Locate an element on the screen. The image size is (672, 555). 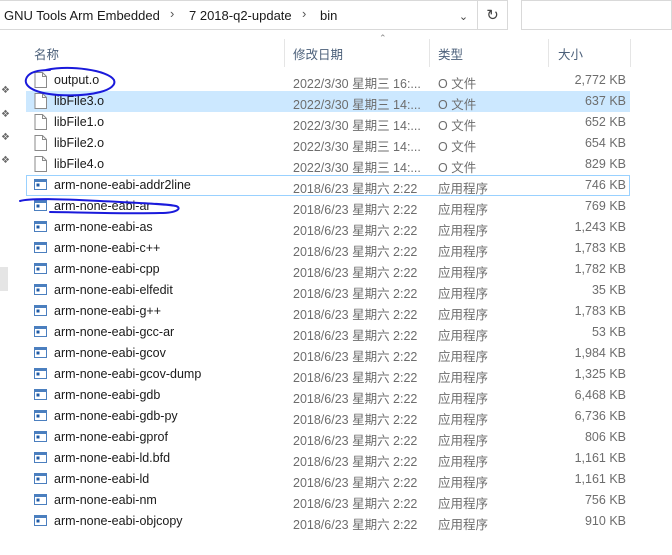
file-size: 1,243 KB is located at coordinates (600, 227).